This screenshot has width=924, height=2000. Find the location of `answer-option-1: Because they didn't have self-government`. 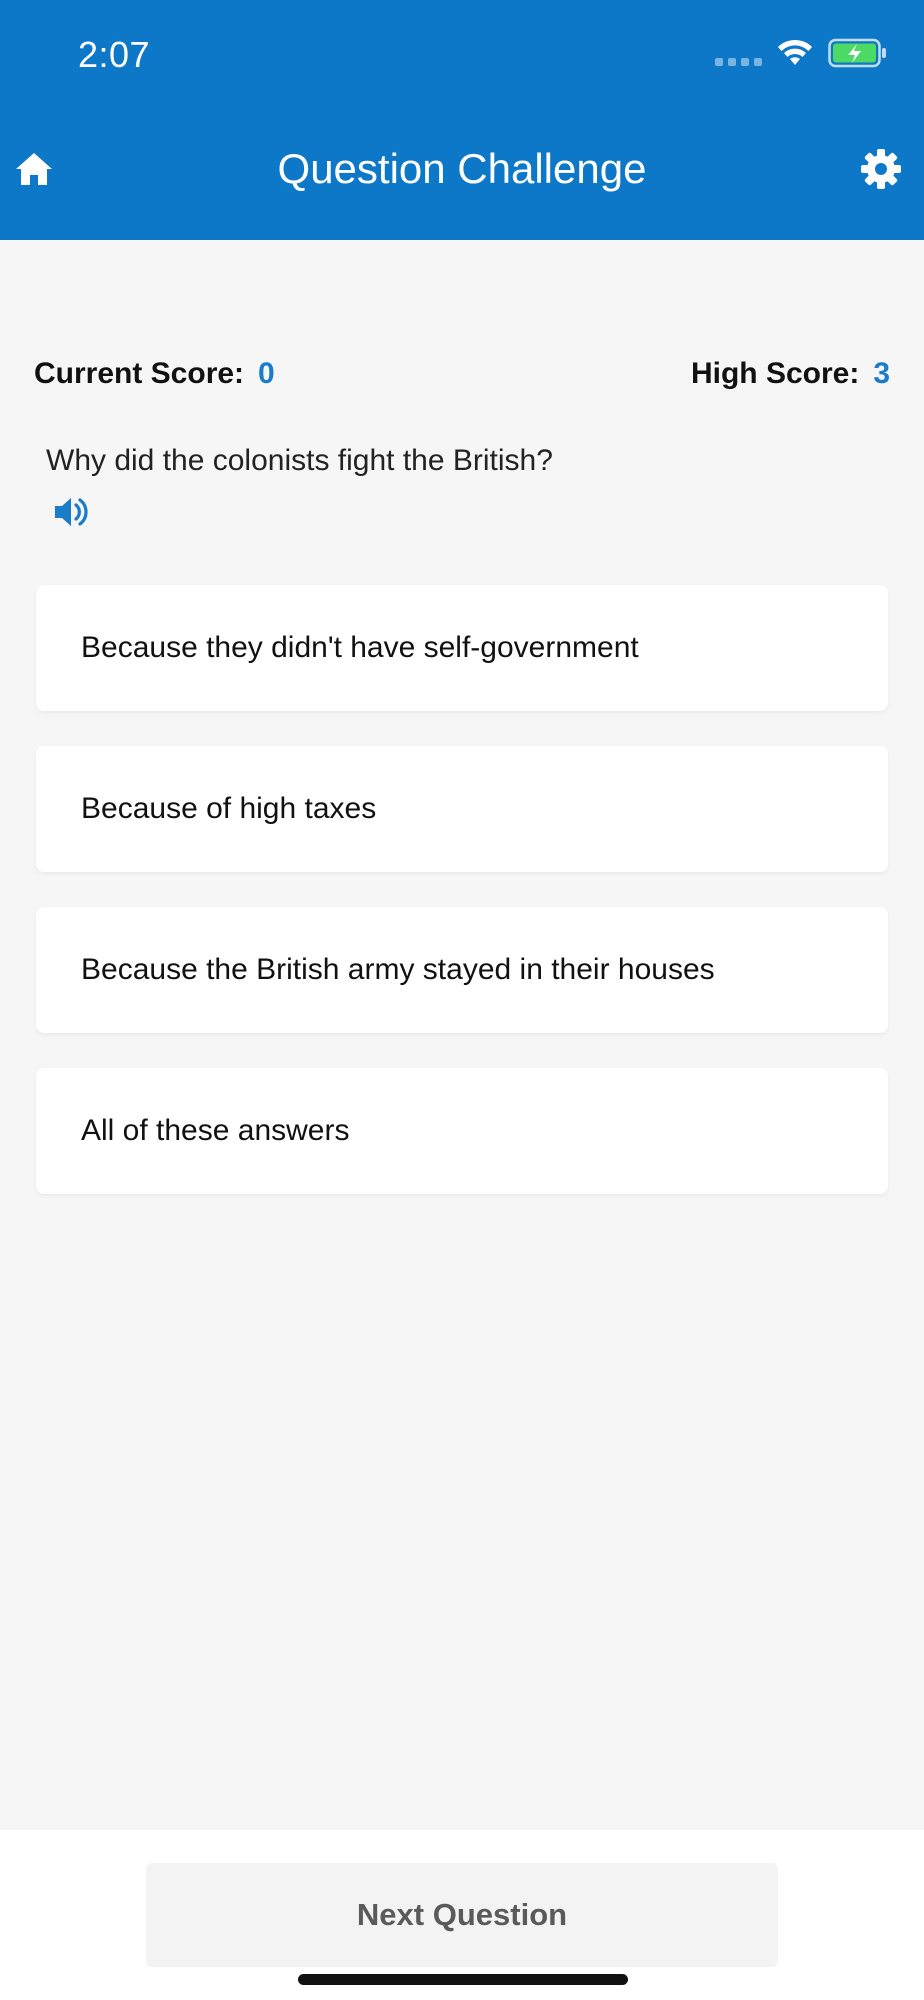

answer-option-1: Because they didn't have self-government is located at coordinates (462, 648).